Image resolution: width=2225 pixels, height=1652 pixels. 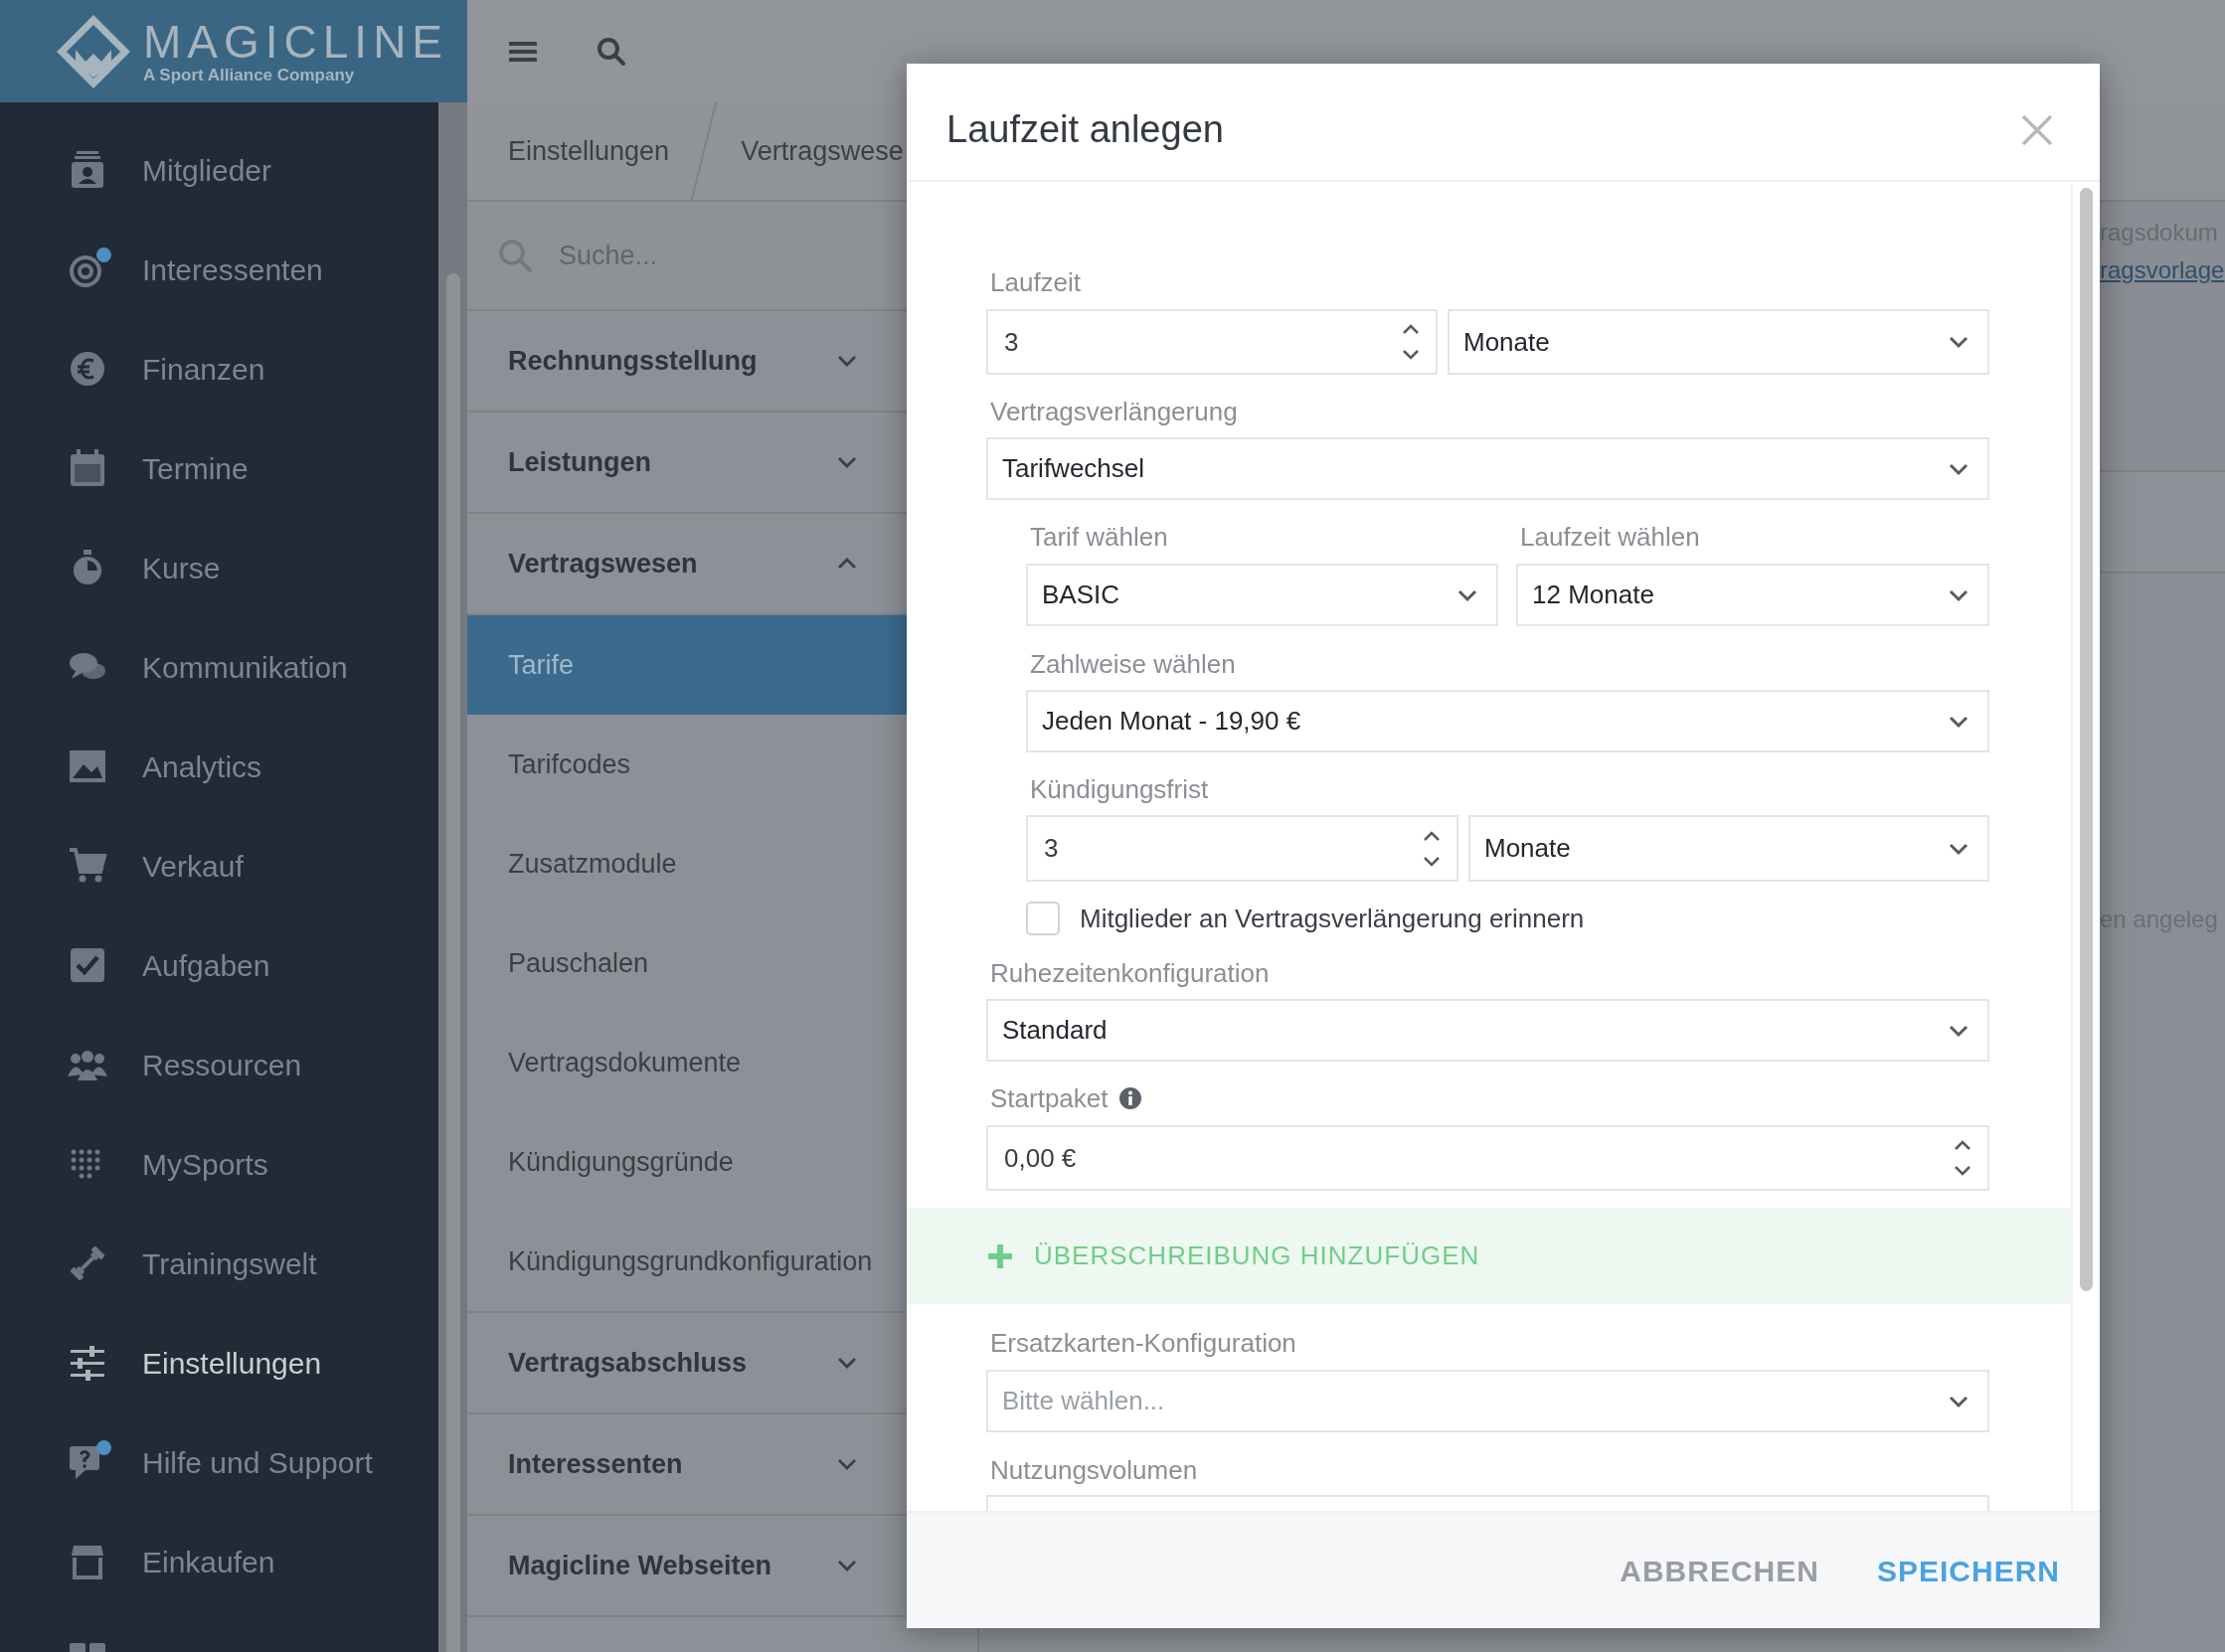 I want to click on dropdown: BASIC, so click(x=1262, y=595).